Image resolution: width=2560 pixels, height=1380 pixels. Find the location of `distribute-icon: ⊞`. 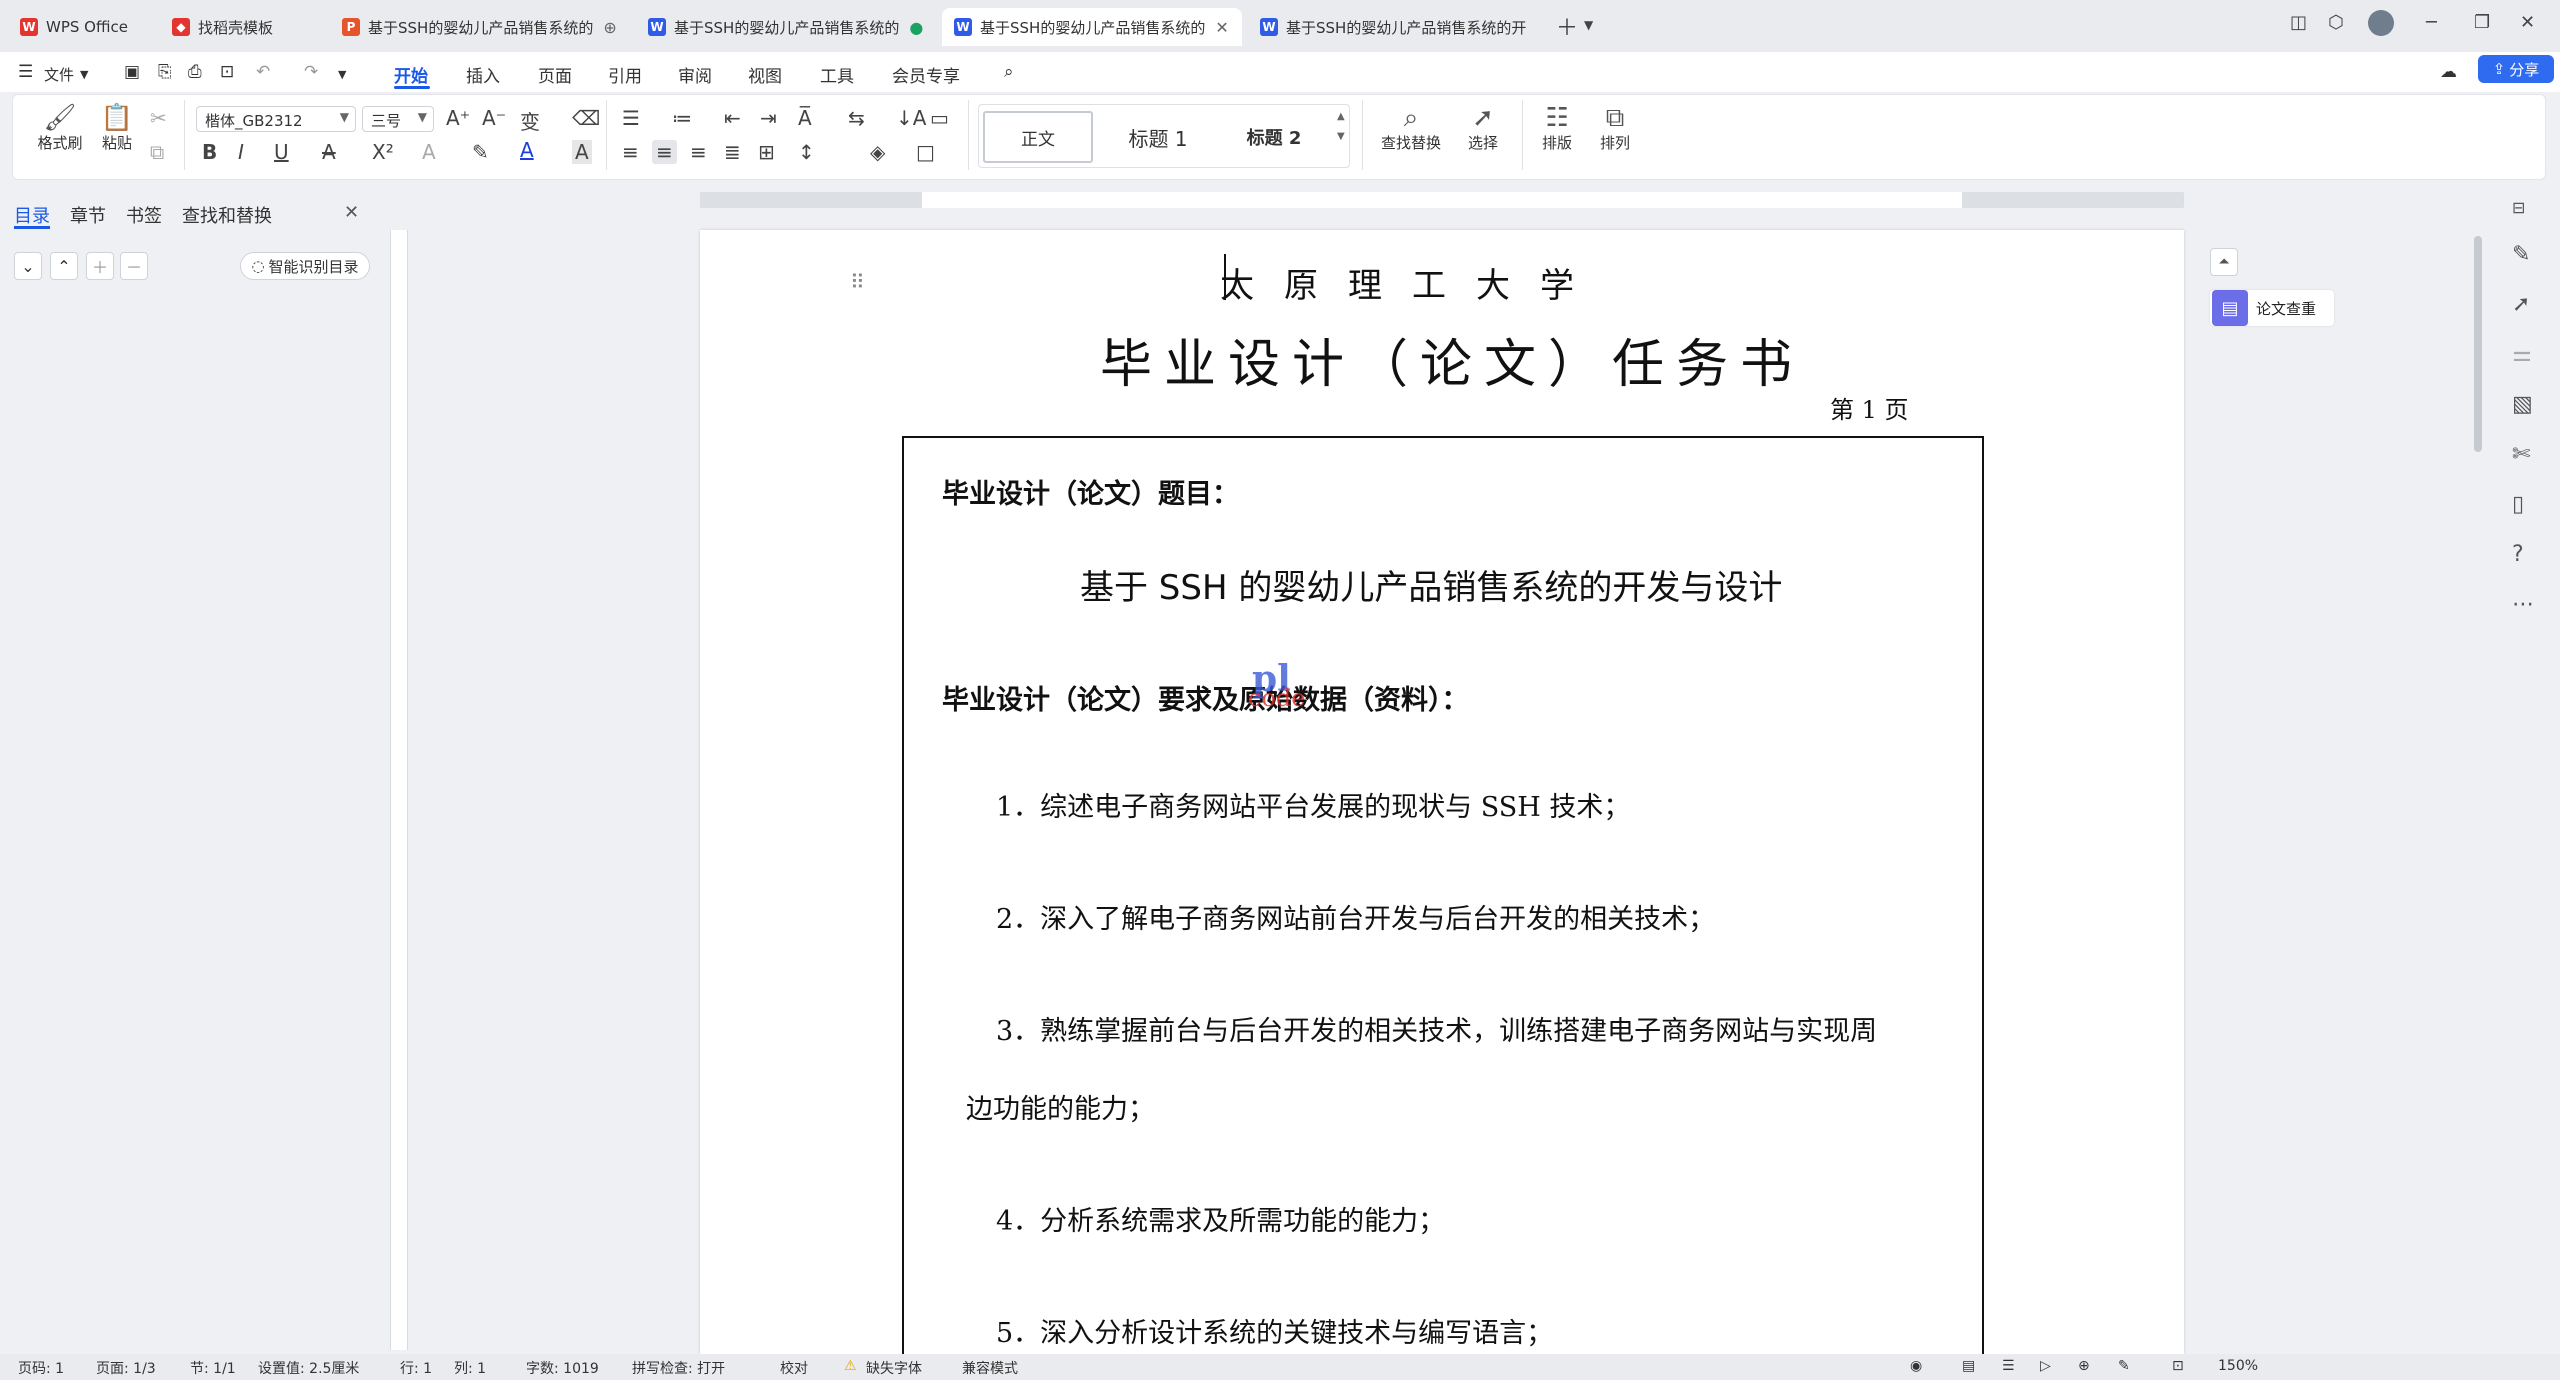

distribute-icon: ⊞ is located at coordinates (766, 152).